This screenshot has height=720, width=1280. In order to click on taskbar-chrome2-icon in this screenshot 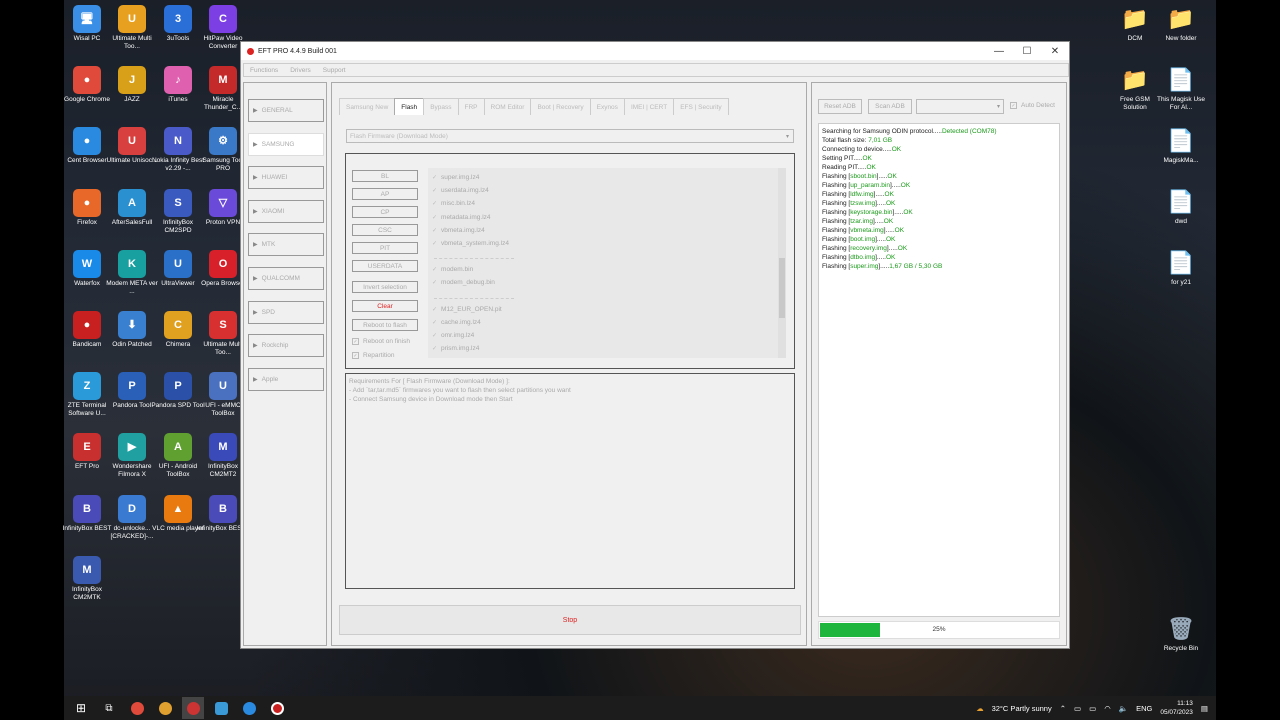, I will do `click(165, 708)`.